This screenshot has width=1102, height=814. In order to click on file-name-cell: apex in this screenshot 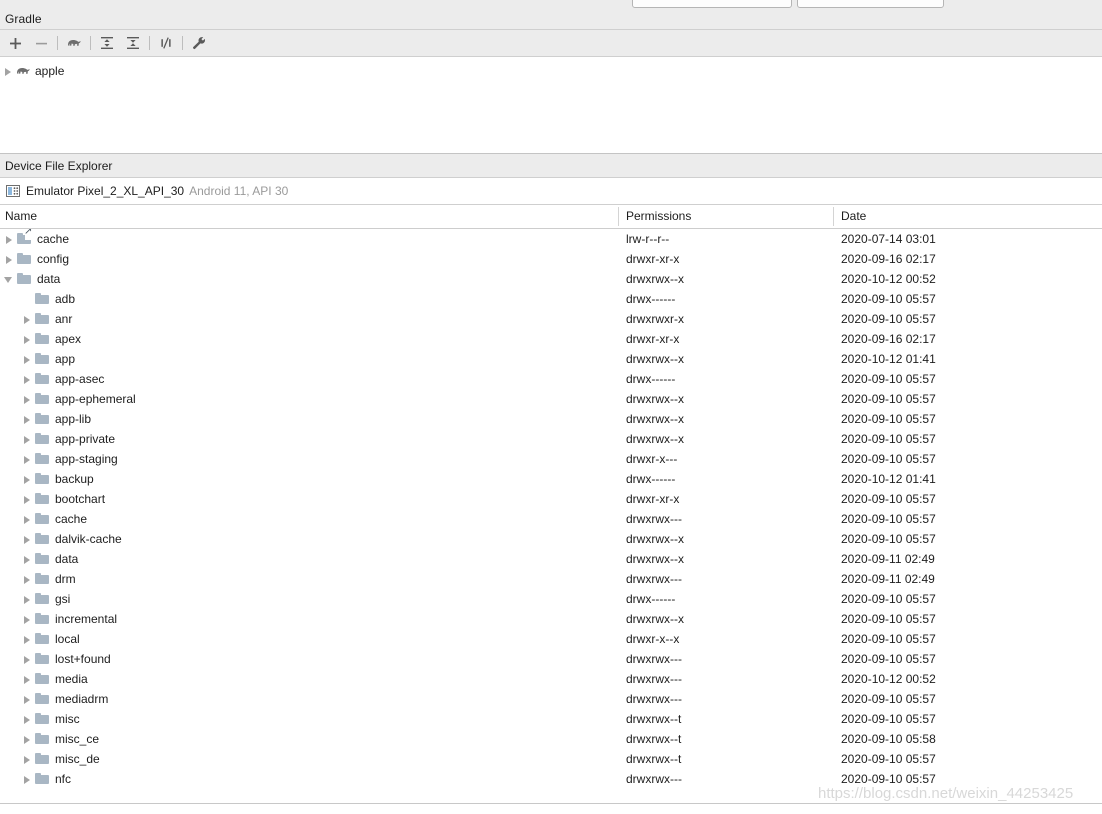, I will do `click(40, 339)`.